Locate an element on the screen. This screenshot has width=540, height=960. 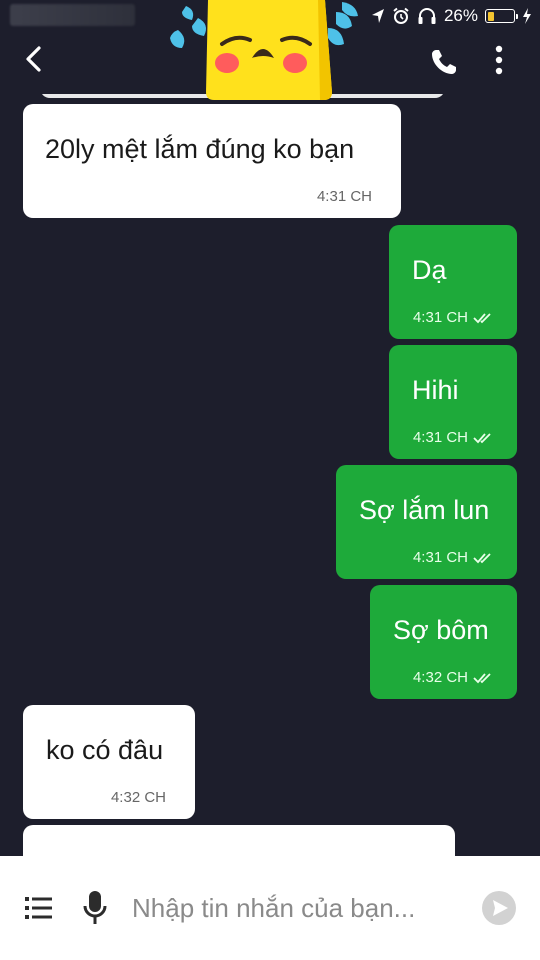
battery-fill is located at coordinates (490, 16).